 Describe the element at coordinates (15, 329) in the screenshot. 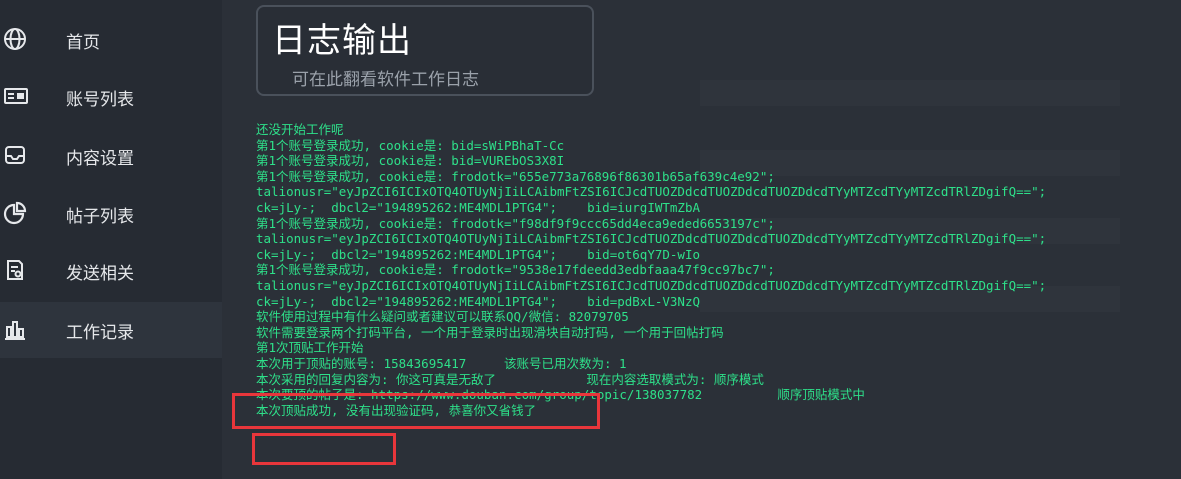

I see `bar-chart-icon` at that location.